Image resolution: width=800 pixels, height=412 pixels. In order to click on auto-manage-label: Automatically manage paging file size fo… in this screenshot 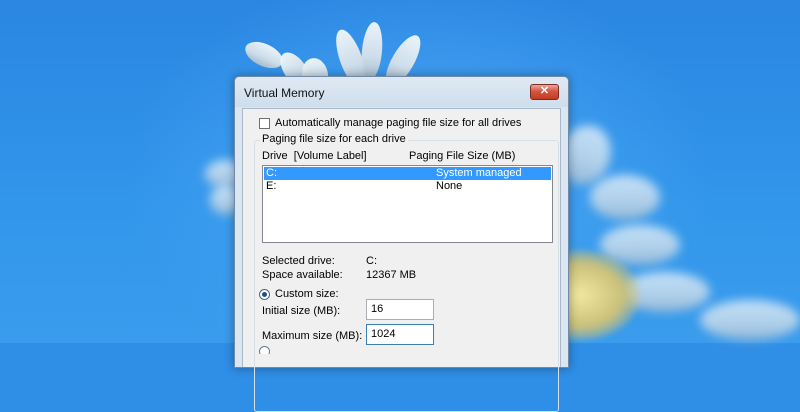, I will do `click(398, 123)`.